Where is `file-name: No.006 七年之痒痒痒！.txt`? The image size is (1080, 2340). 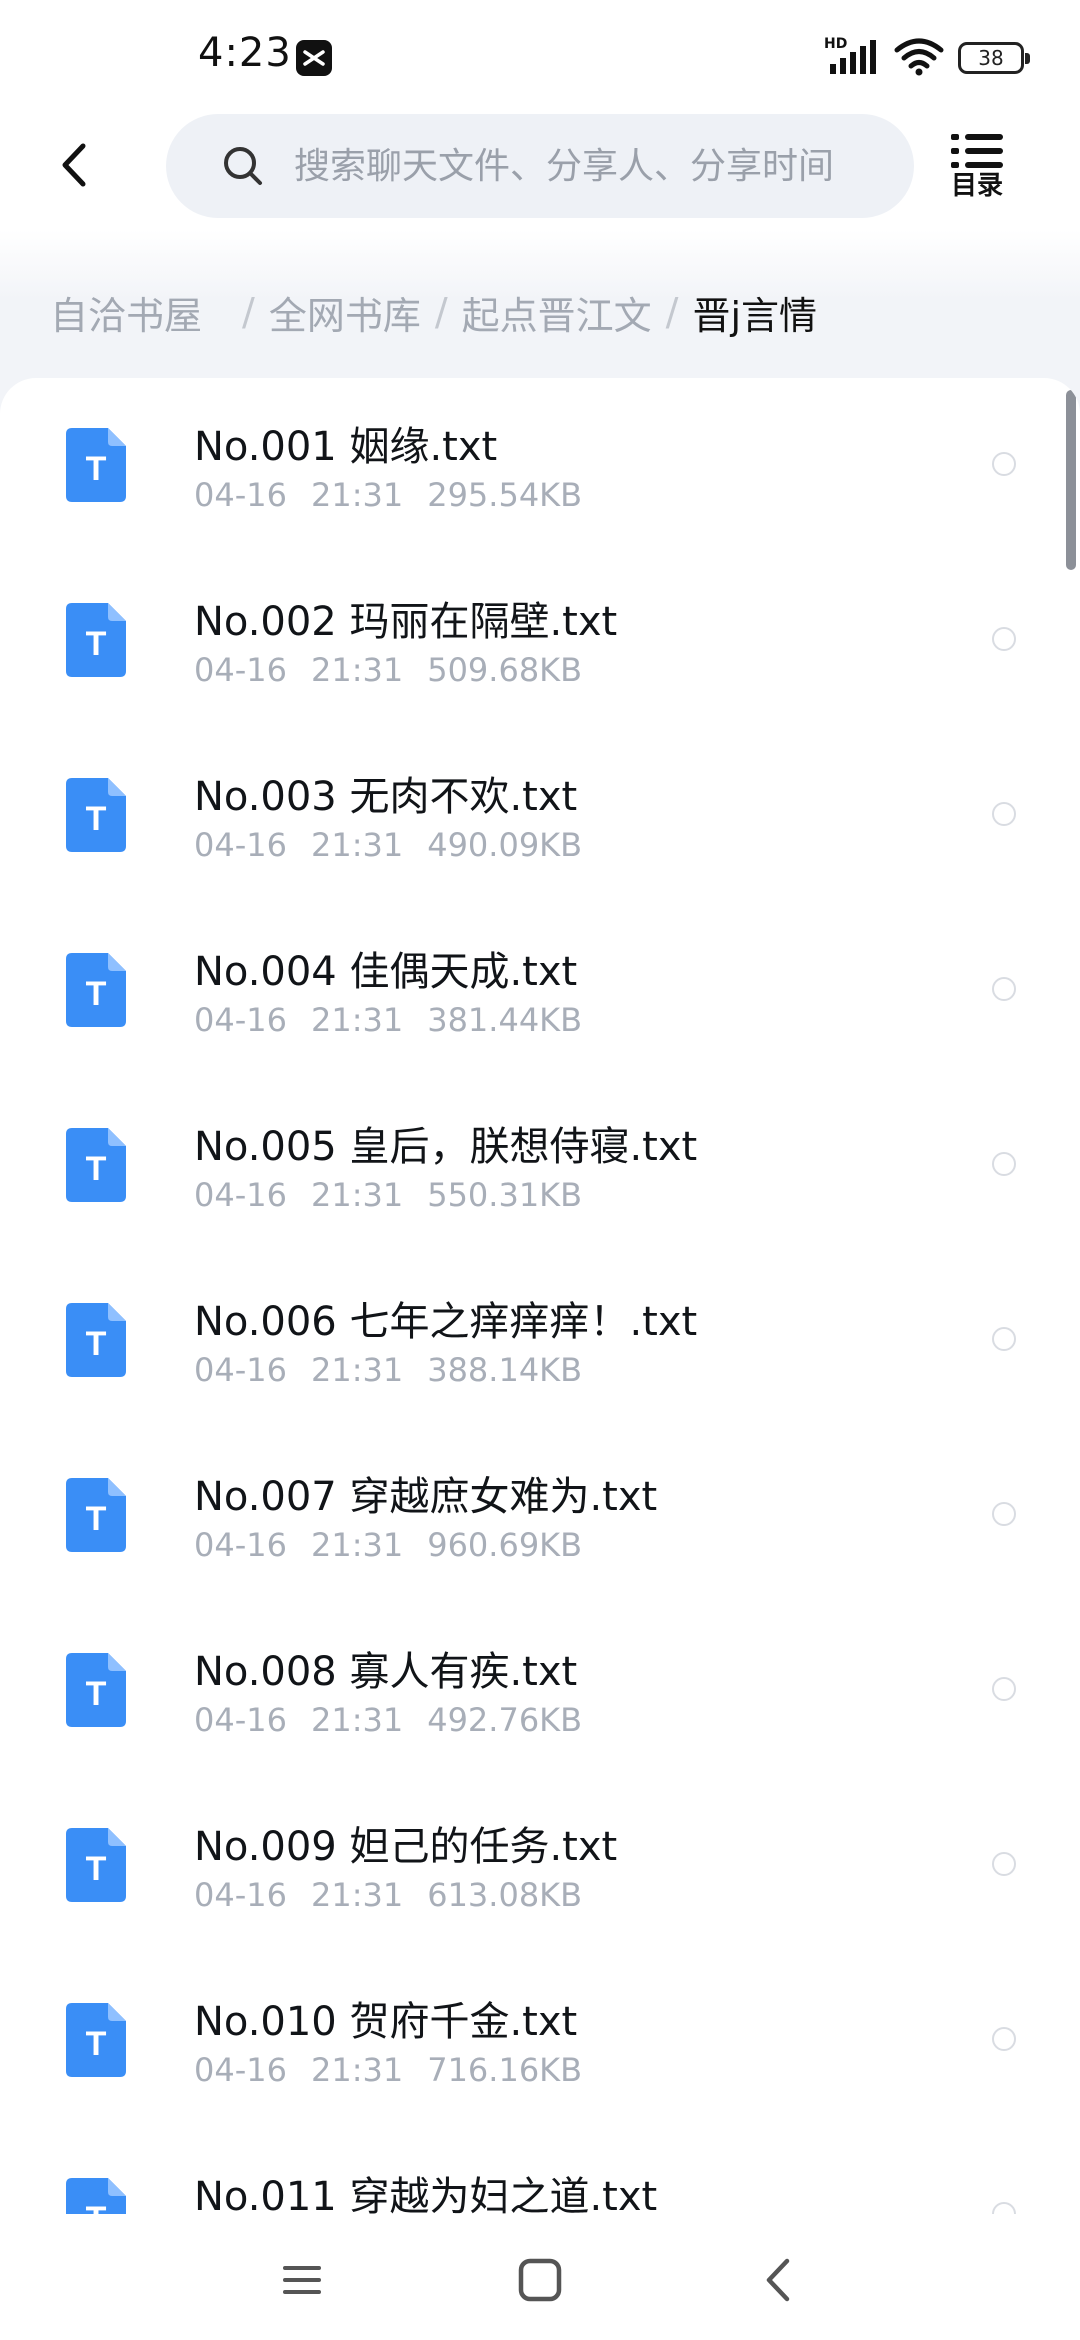
file-name: No.006 七年之痒痒痒！.txt is located at coordinates (446, 1322).